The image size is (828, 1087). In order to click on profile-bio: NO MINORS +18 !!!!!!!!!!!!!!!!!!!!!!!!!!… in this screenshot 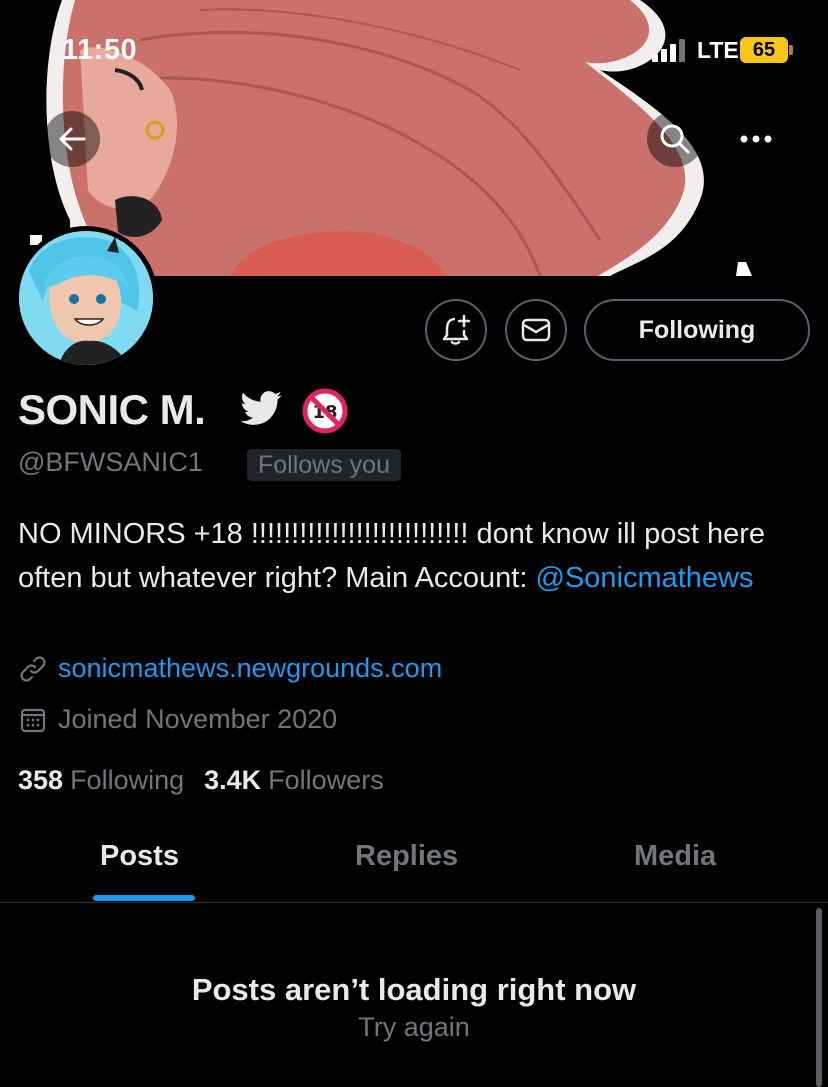, I will do `click(413, 556)`.